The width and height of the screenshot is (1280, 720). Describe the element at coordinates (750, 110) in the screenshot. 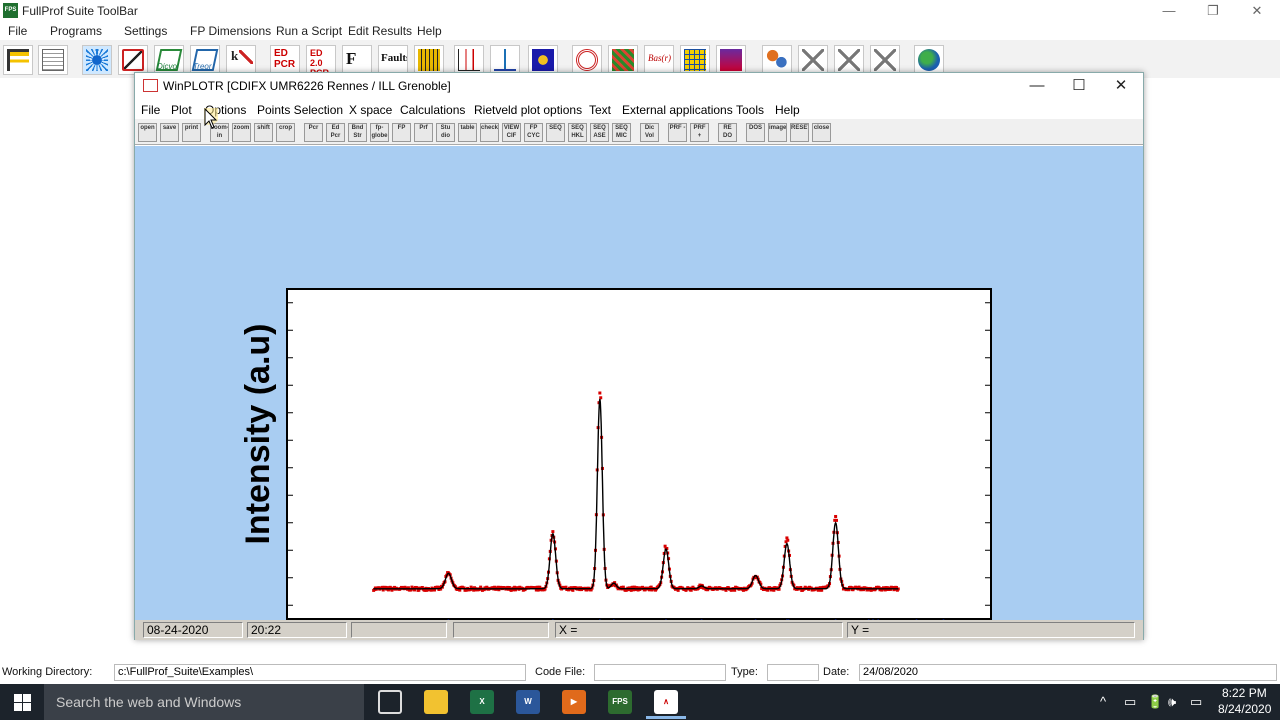

I see `wp-menu-tools: Tools` at that location.